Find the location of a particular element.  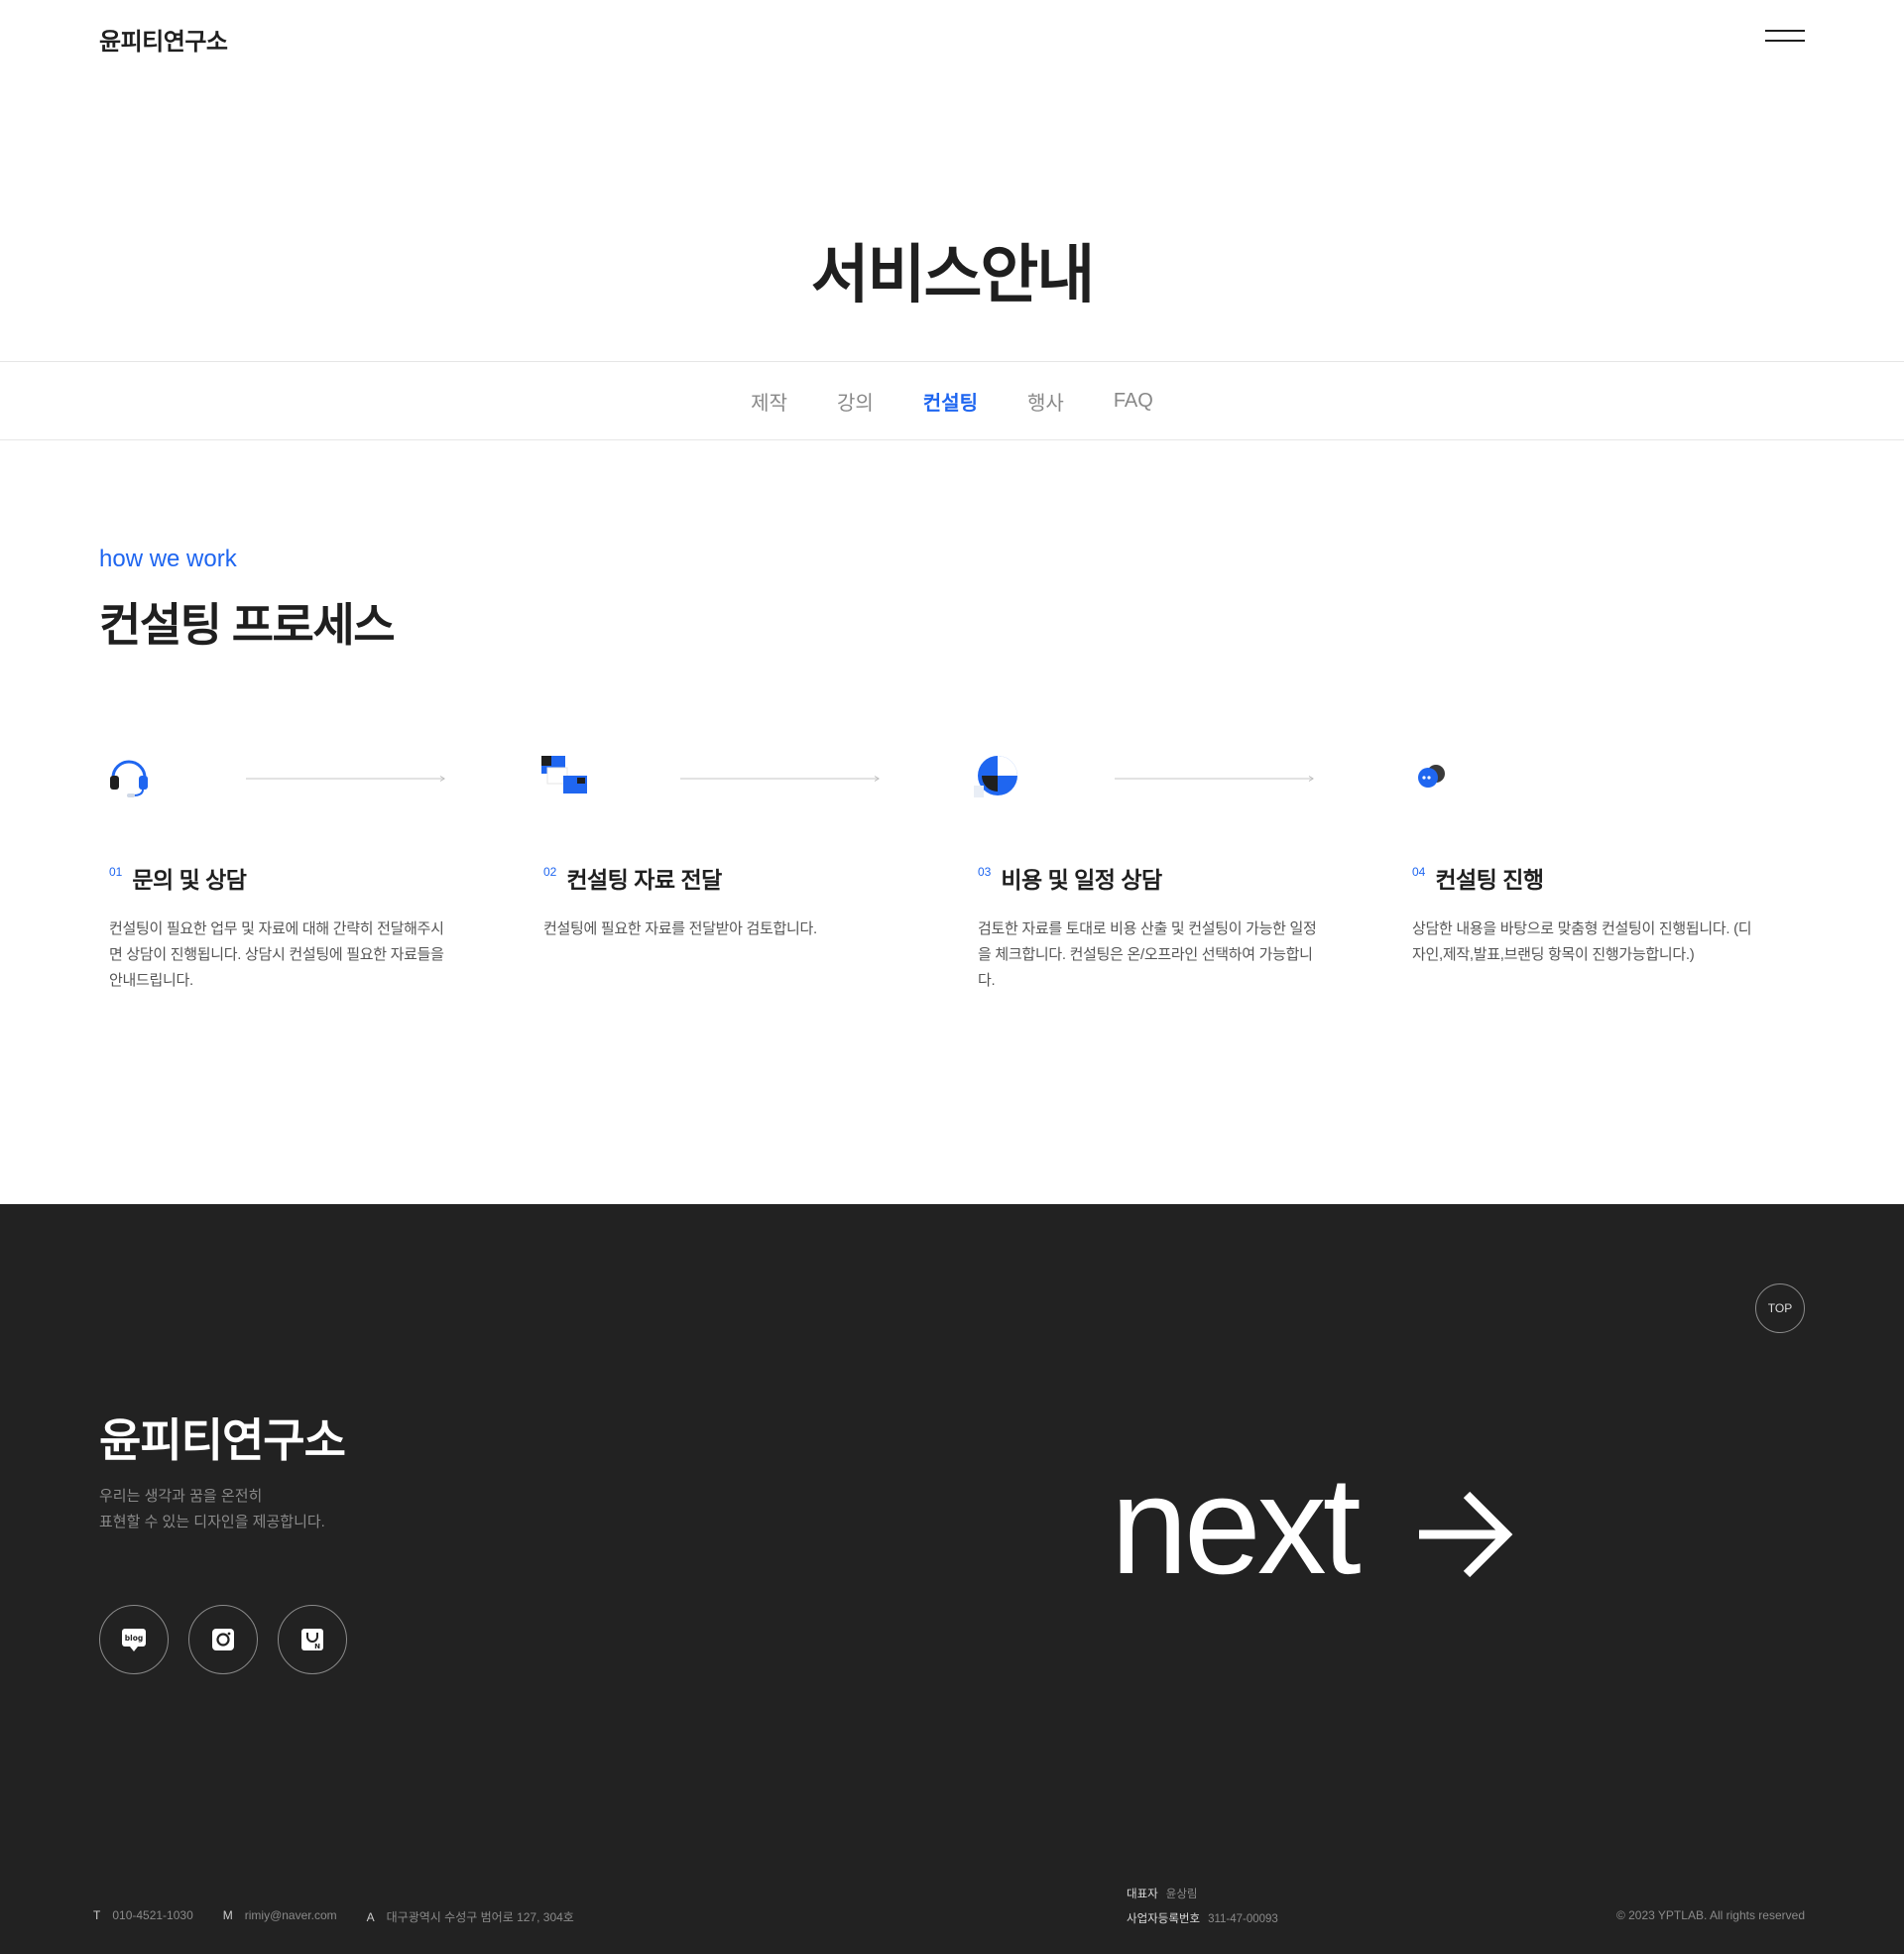

step-title: 03 비용 및 일정 상담 is located at coordinates (1070, 878).